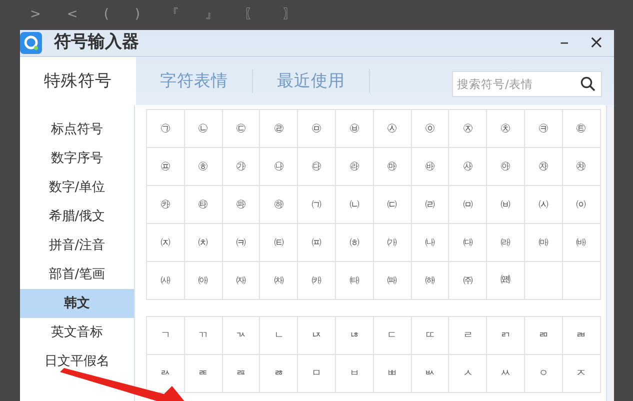 The width and height of the screenshot is (633, 401). What do you see at coordinates (241, 205) in the screenshot?
I see `symbol-cell: ㉺` at bounding box center [241, 205].